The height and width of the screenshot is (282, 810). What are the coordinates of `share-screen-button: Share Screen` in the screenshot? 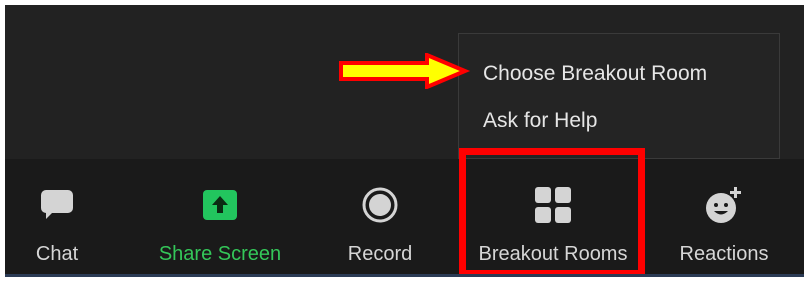 It's located at (220, 218).